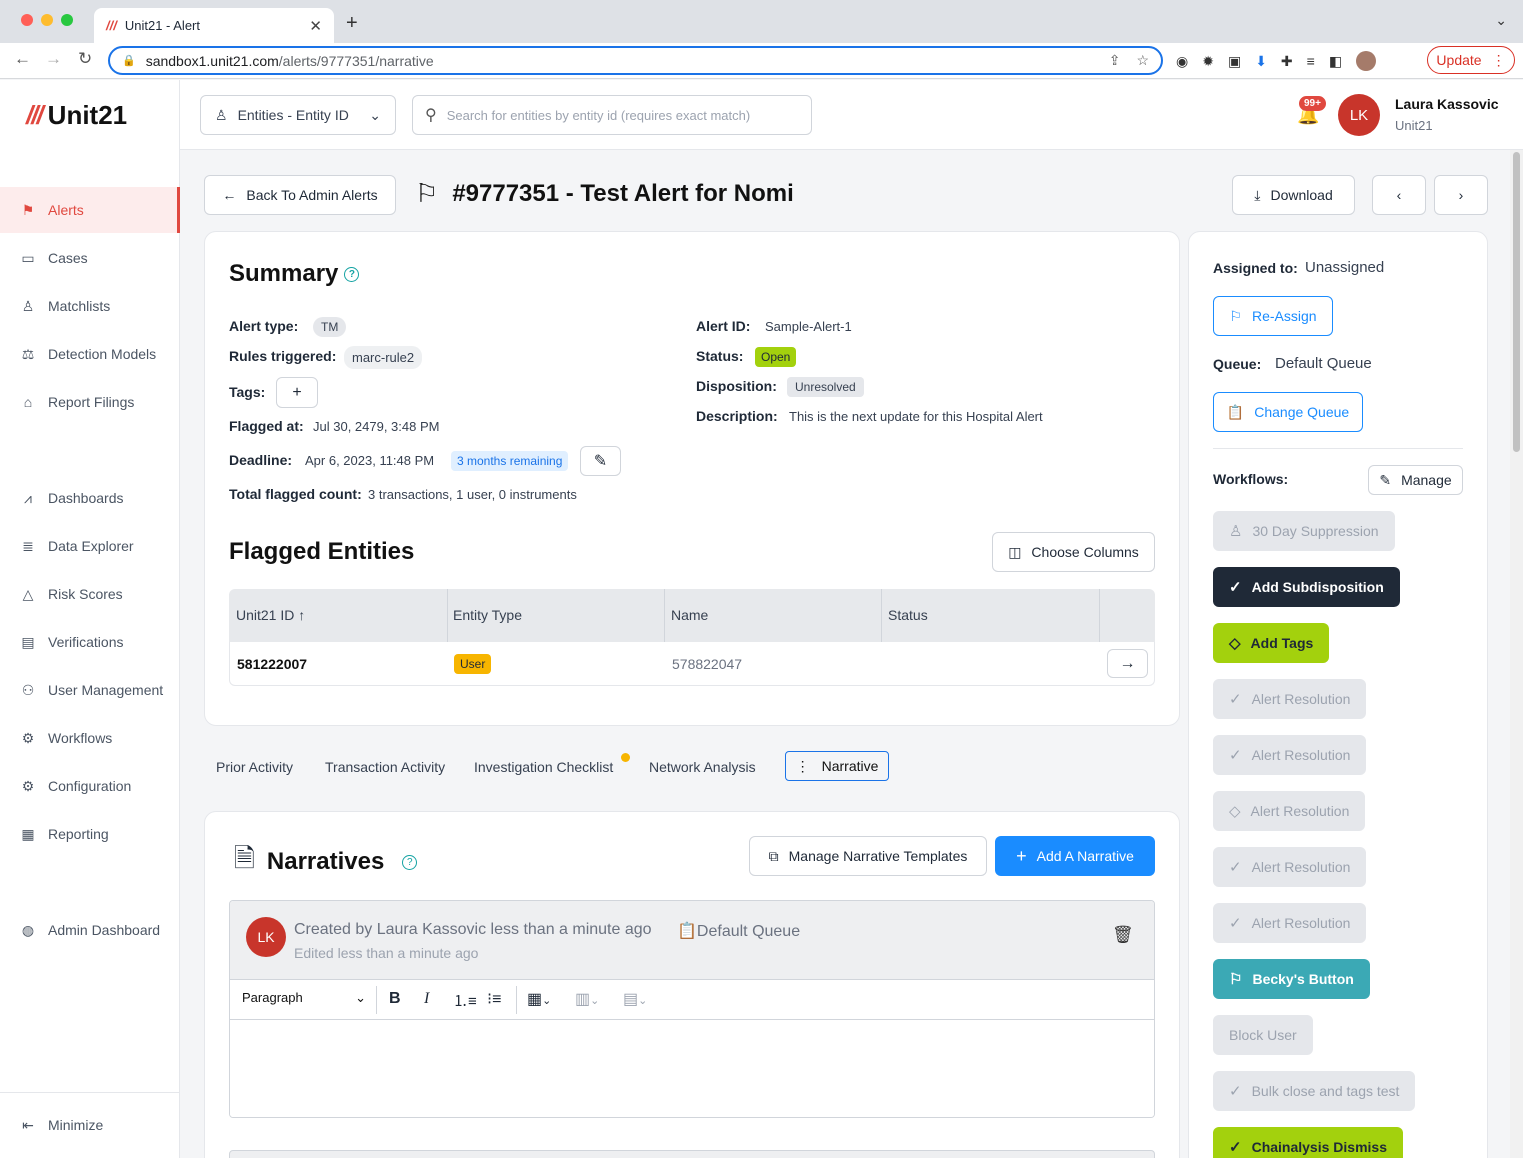 Image resolution: width=1523 pixels, height=1158 pixels. Describe the element at coordinates (692, 1069) in the screenshot. I see `narrative-editor-body` at that location.